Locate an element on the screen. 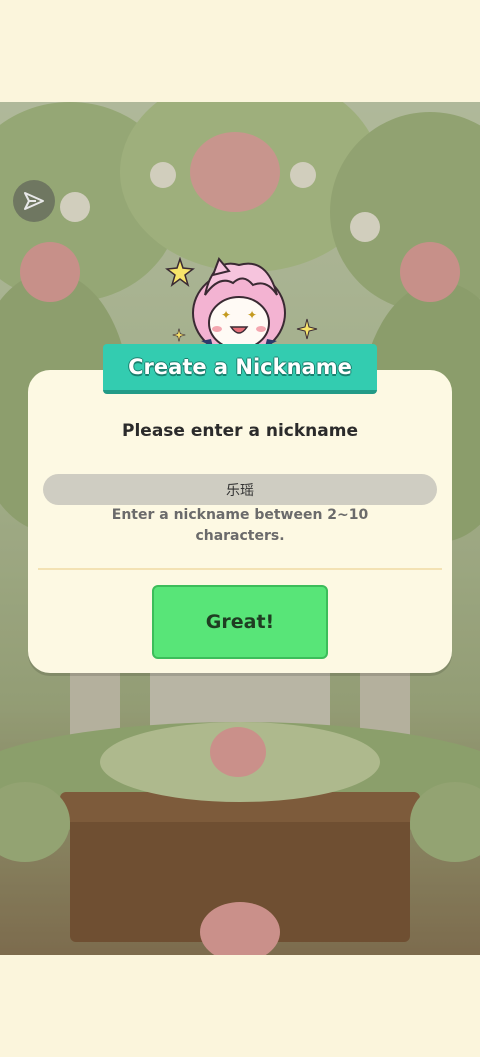  share-button is located at coordinates (34, 201).